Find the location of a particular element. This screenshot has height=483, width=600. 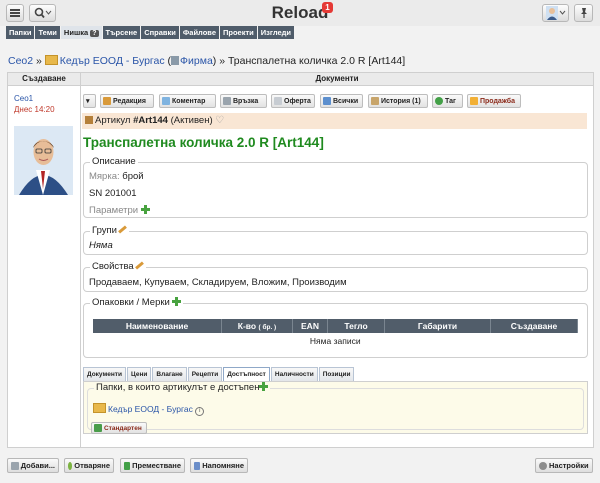

nav-item-thread-label: Нишка is located at coordinates (76, 32).